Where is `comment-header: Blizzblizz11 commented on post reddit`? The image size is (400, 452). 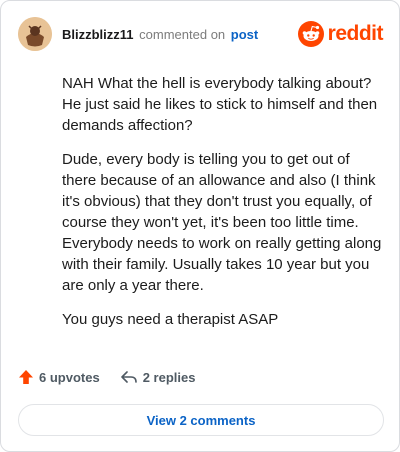
comment-header: Blizzblizz11 commented on post reddit is located at coordinates (201, 34).